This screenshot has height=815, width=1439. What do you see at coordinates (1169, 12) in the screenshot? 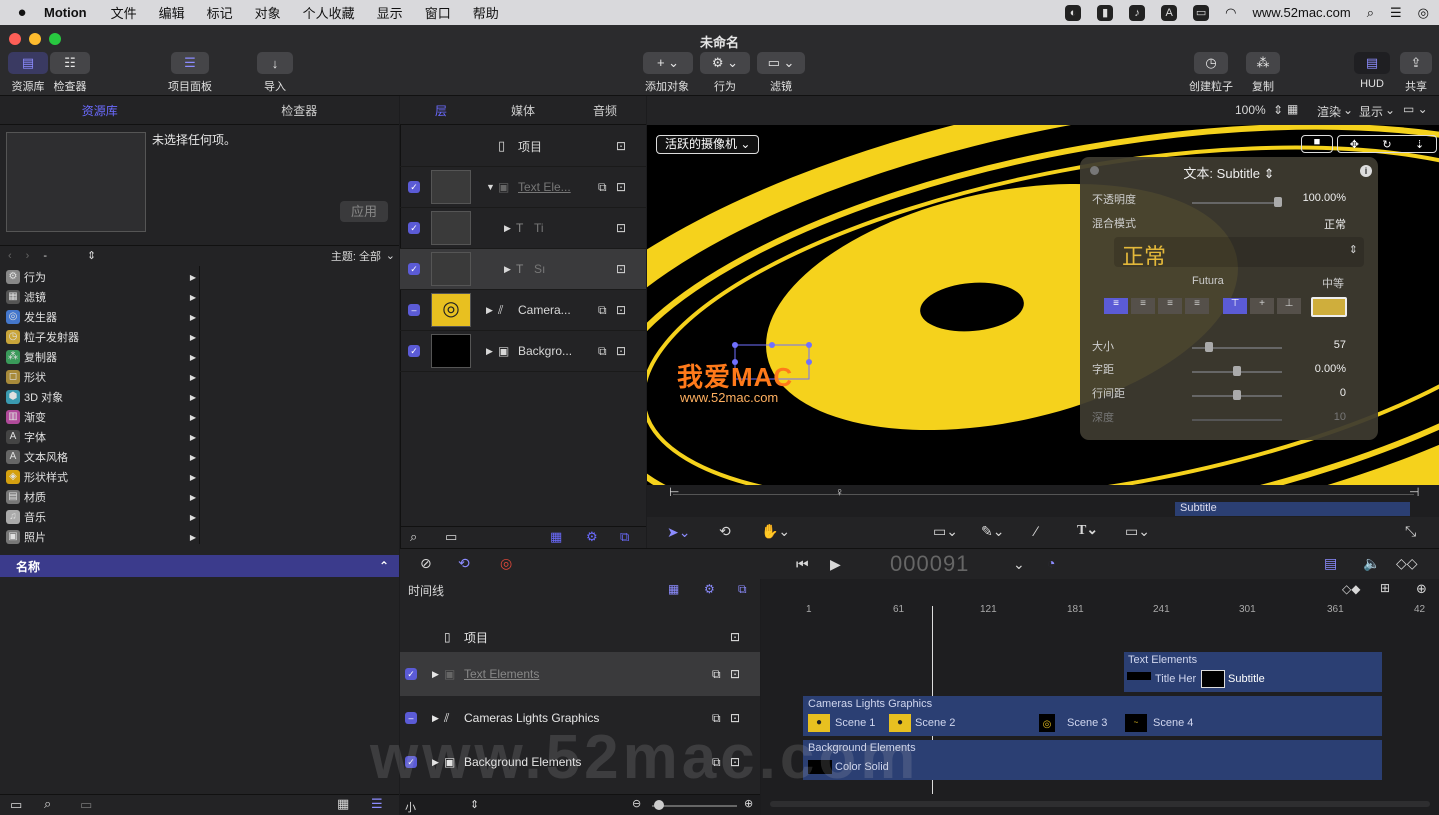
I see `input-method-icon: A` at bounding box center [1169, 12].